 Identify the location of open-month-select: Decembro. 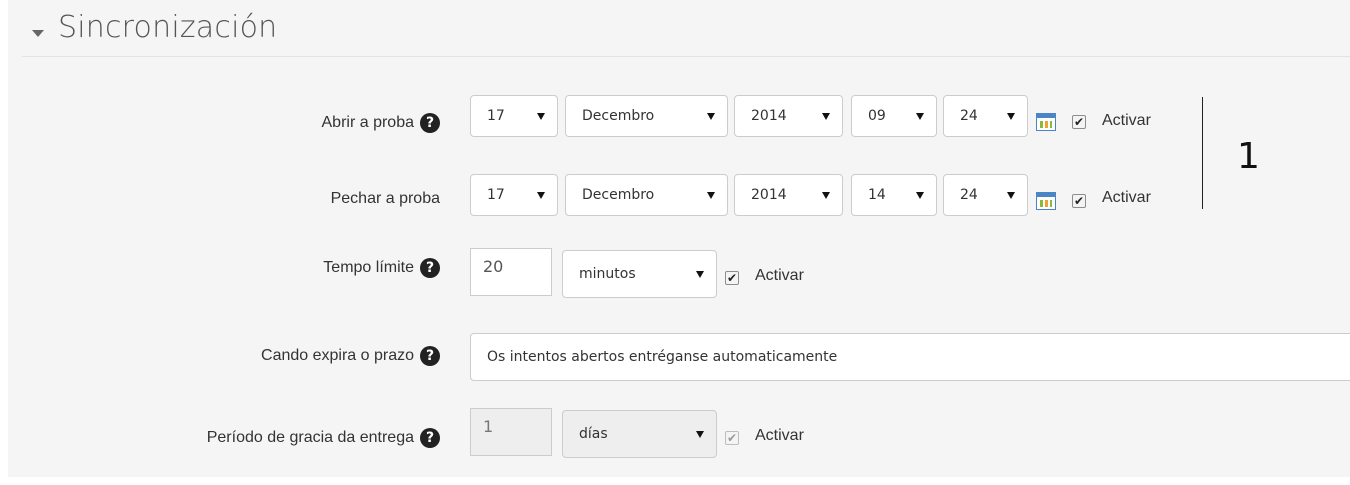
(646, 116).